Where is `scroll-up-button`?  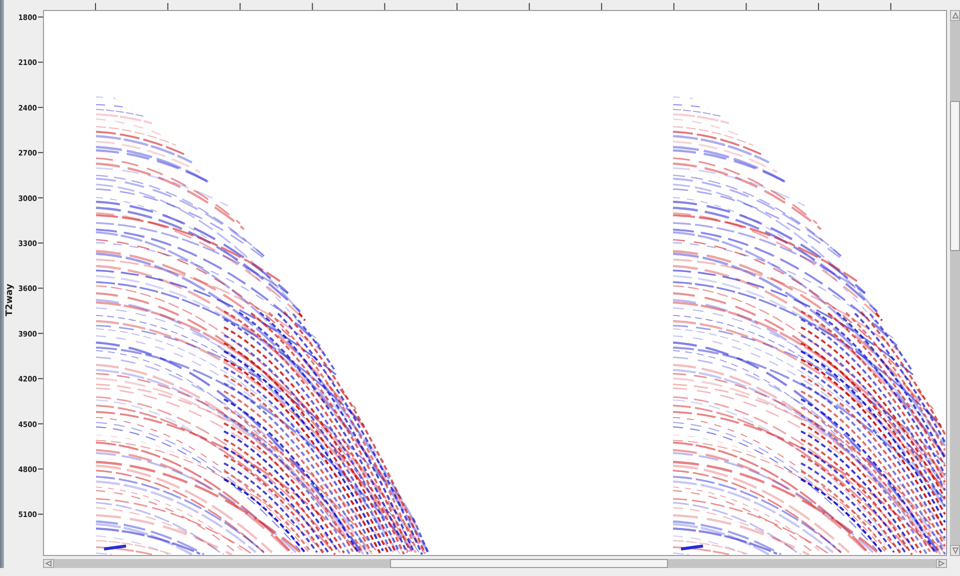 scroll-up-button is located at coordinates (955, 15).